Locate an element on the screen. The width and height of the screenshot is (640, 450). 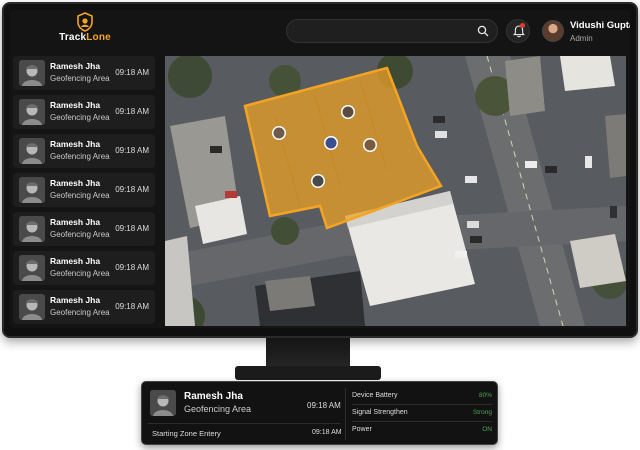
detail-event: Starting Zone Entery is located at coordinates (186, 433).